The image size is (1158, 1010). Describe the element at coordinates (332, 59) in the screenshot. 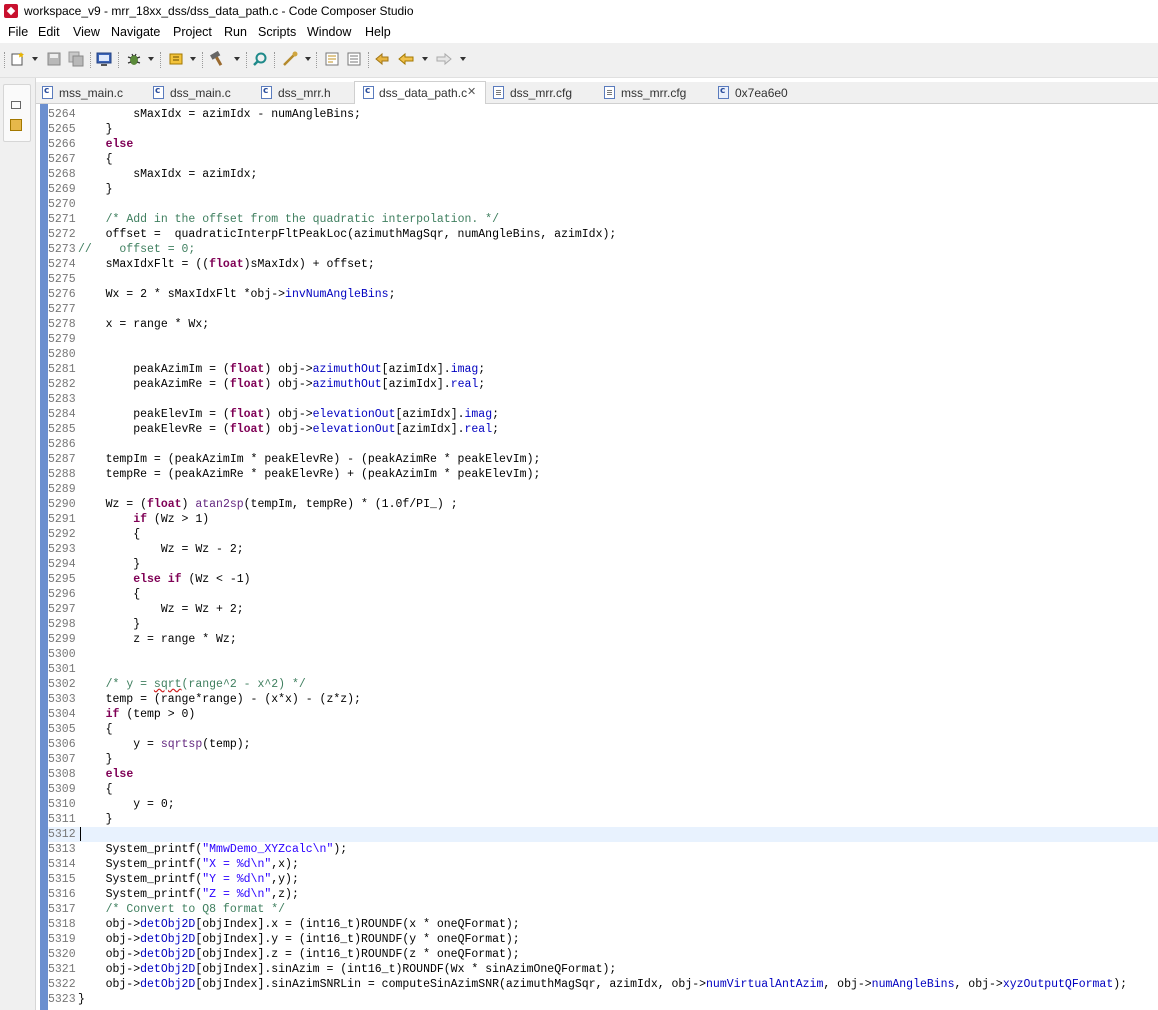

I see `annotation-icon` at that location.